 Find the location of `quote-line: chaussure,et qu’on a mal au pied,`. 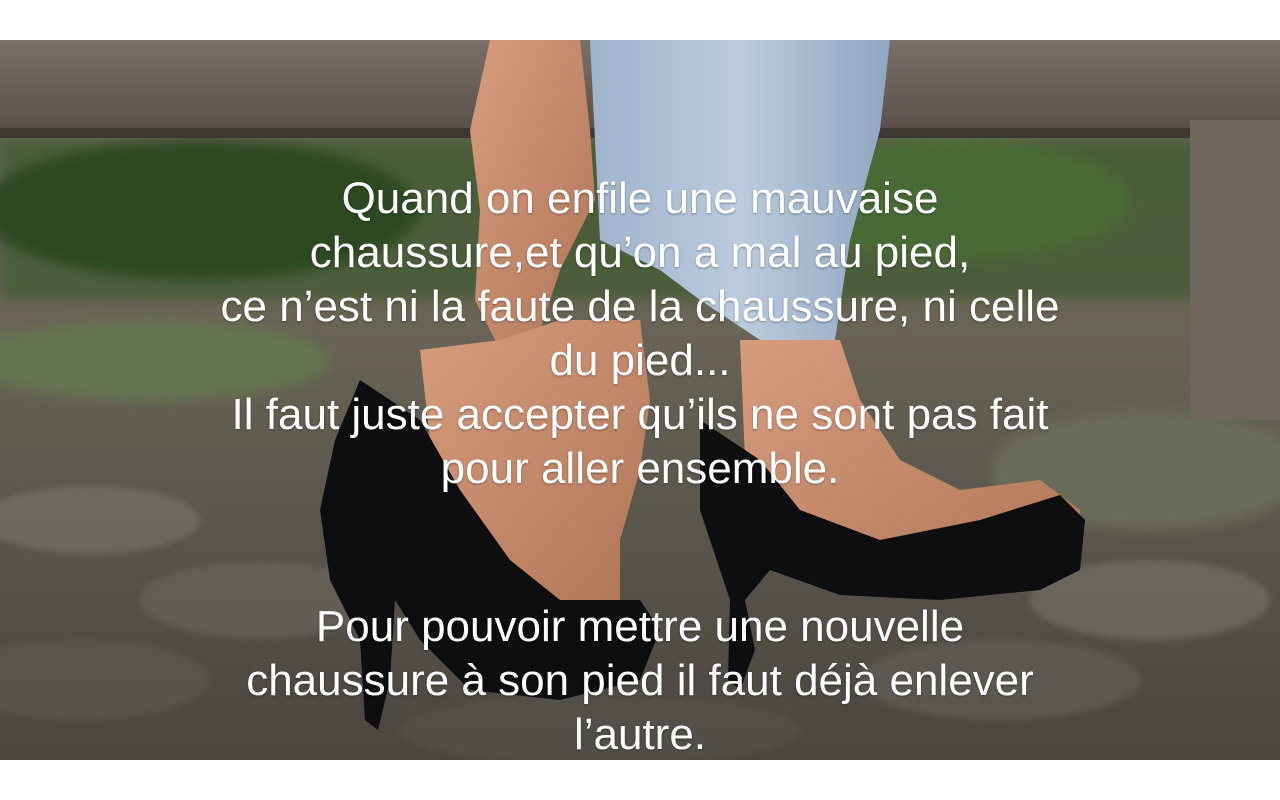

quote-line: chaussure,et qu’on a mal au pied, is located at coordinates (640, 252).